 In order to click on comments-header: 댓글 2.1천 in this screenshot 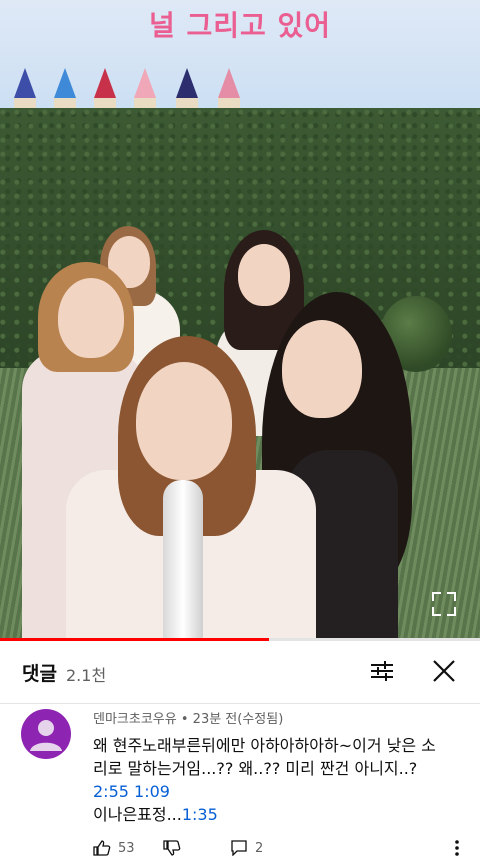, I will do `click(240, 672)`.